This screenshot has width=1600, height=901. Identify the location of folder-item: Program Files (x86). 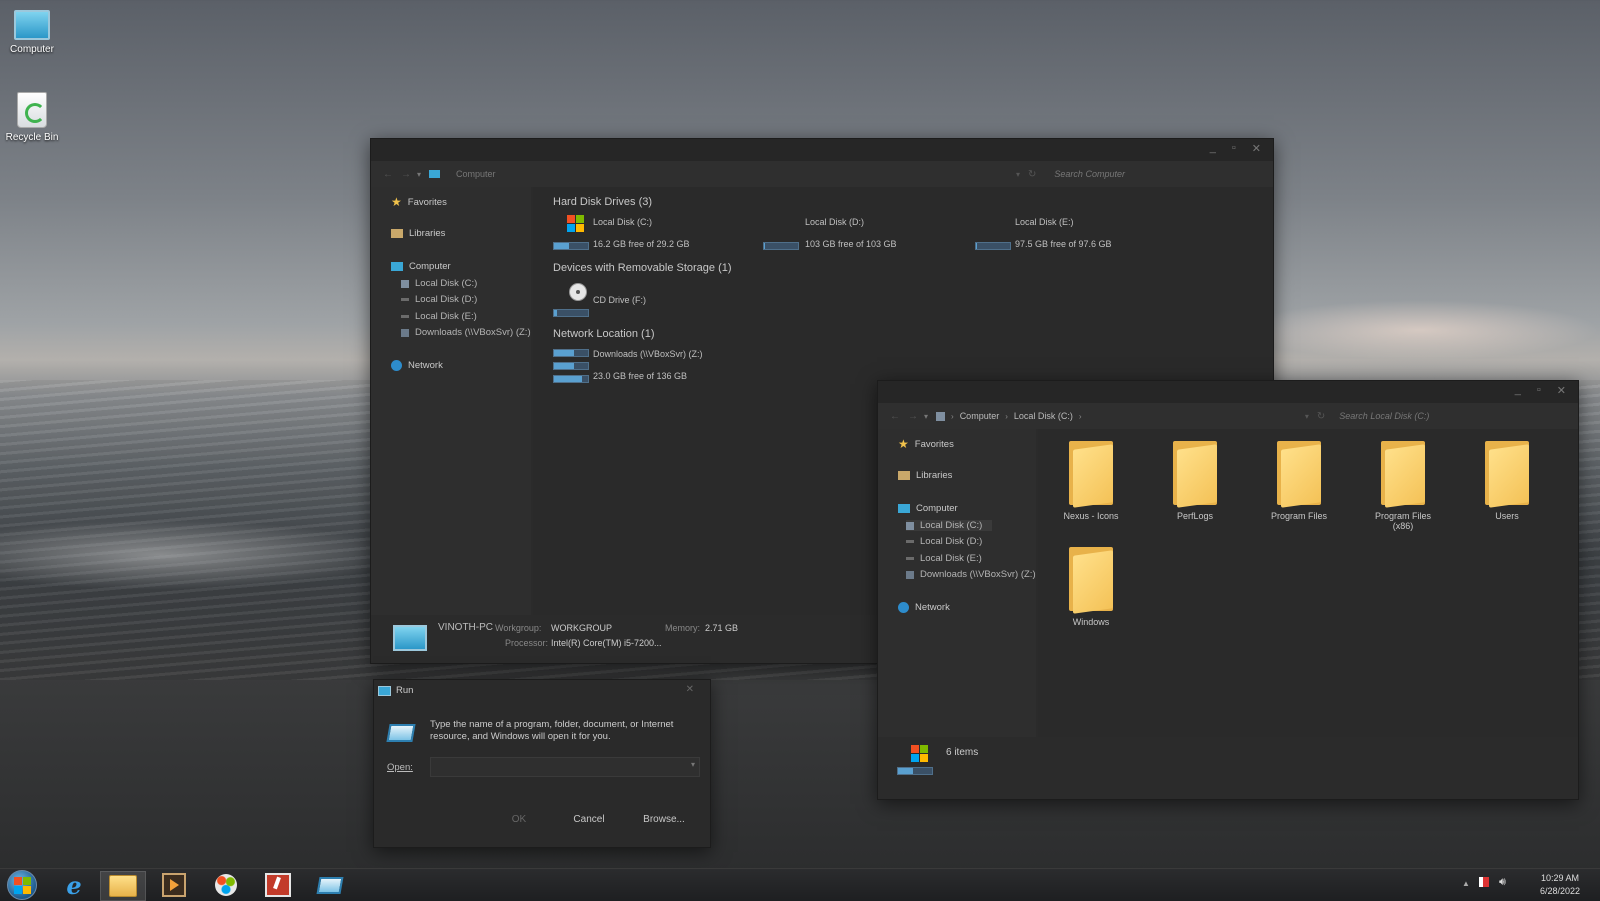
(1403, 486).